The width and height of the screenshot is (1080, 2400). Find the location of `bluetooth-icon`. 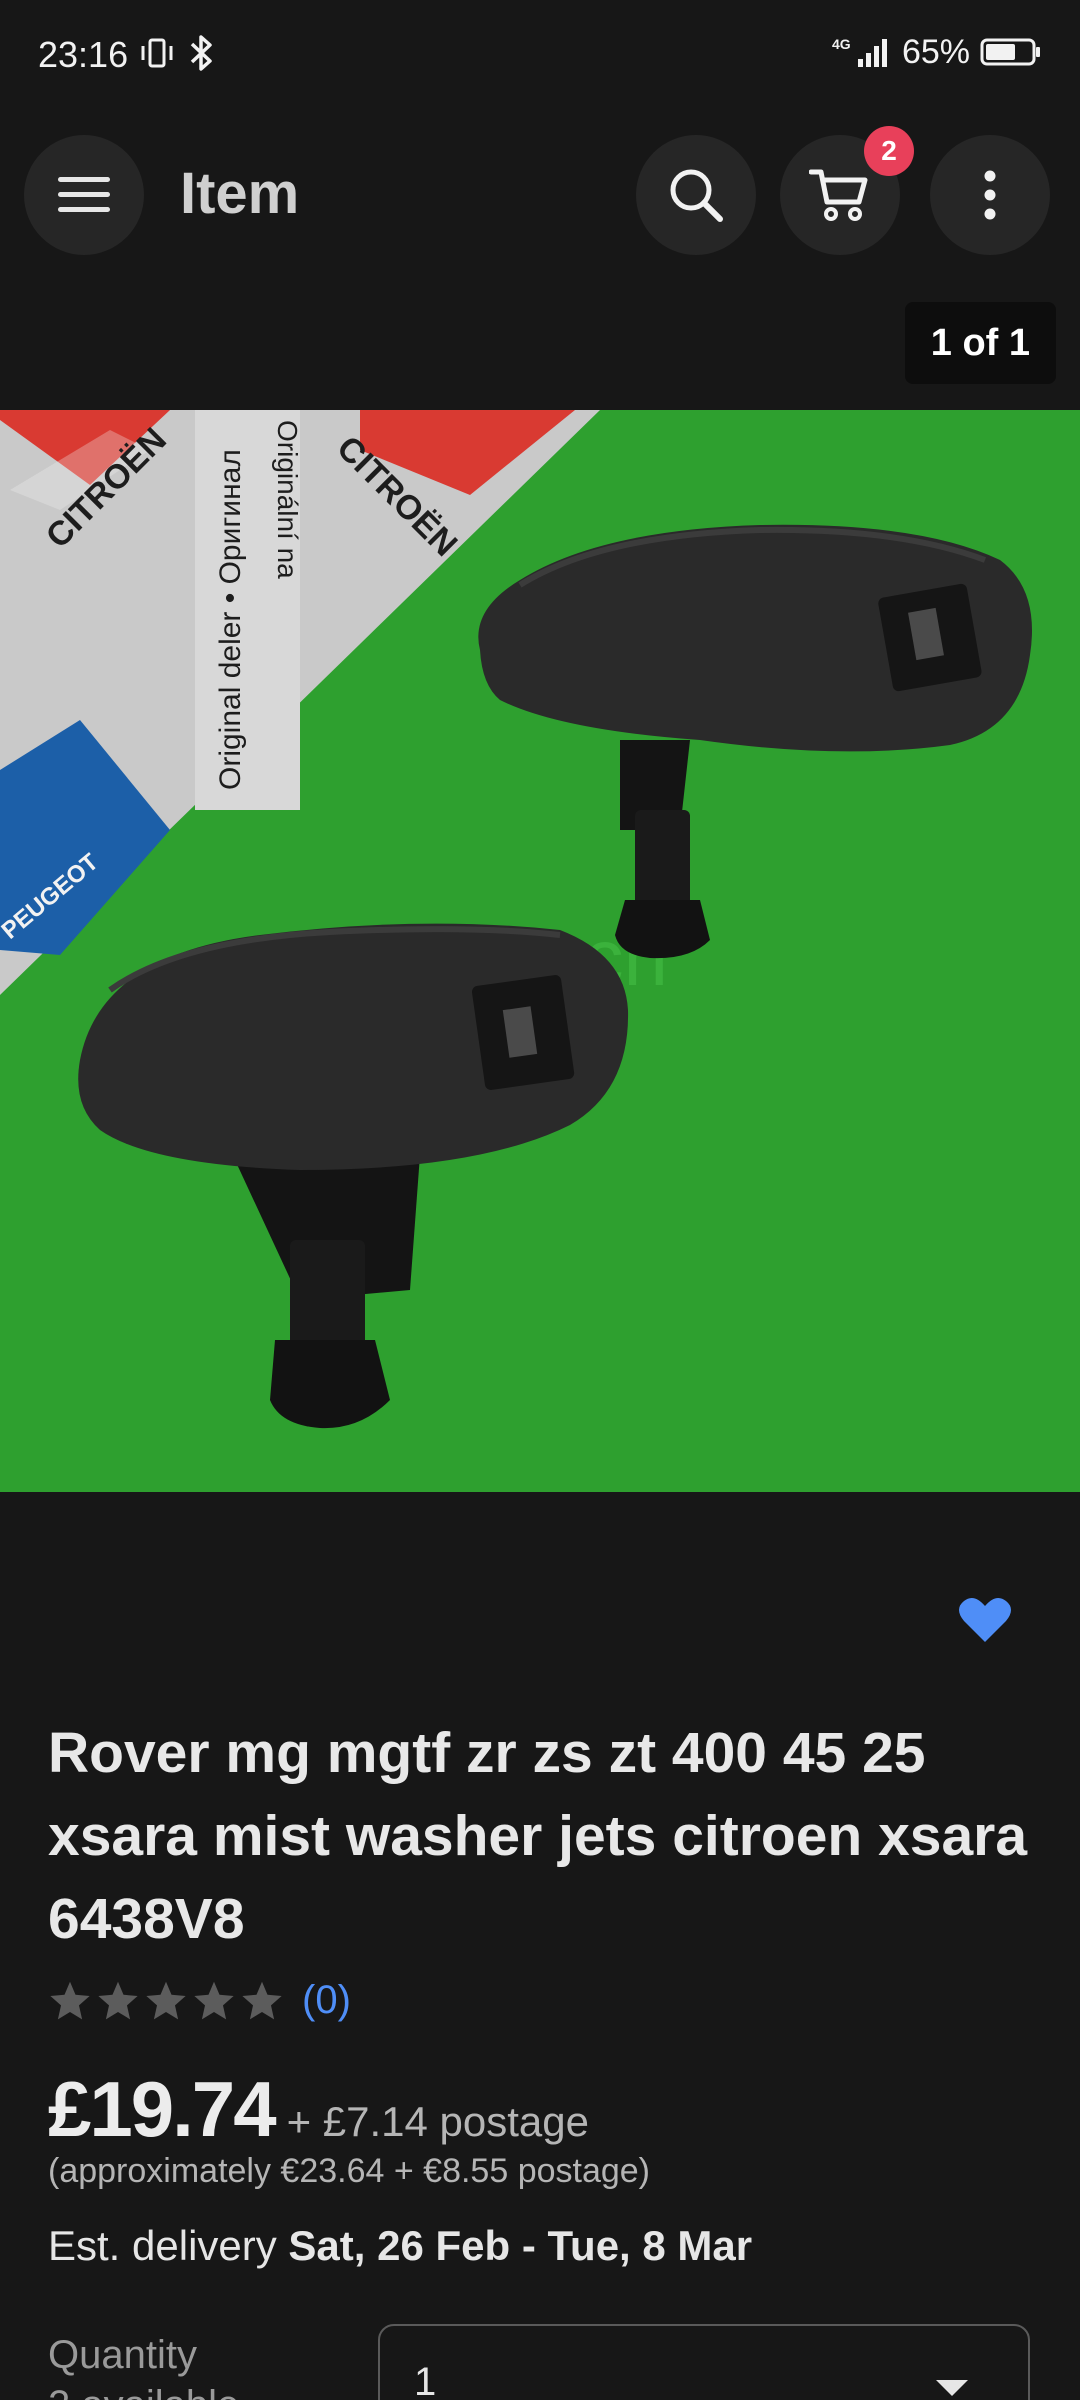

bluetooth-icon is located at coordinates (201, 53).